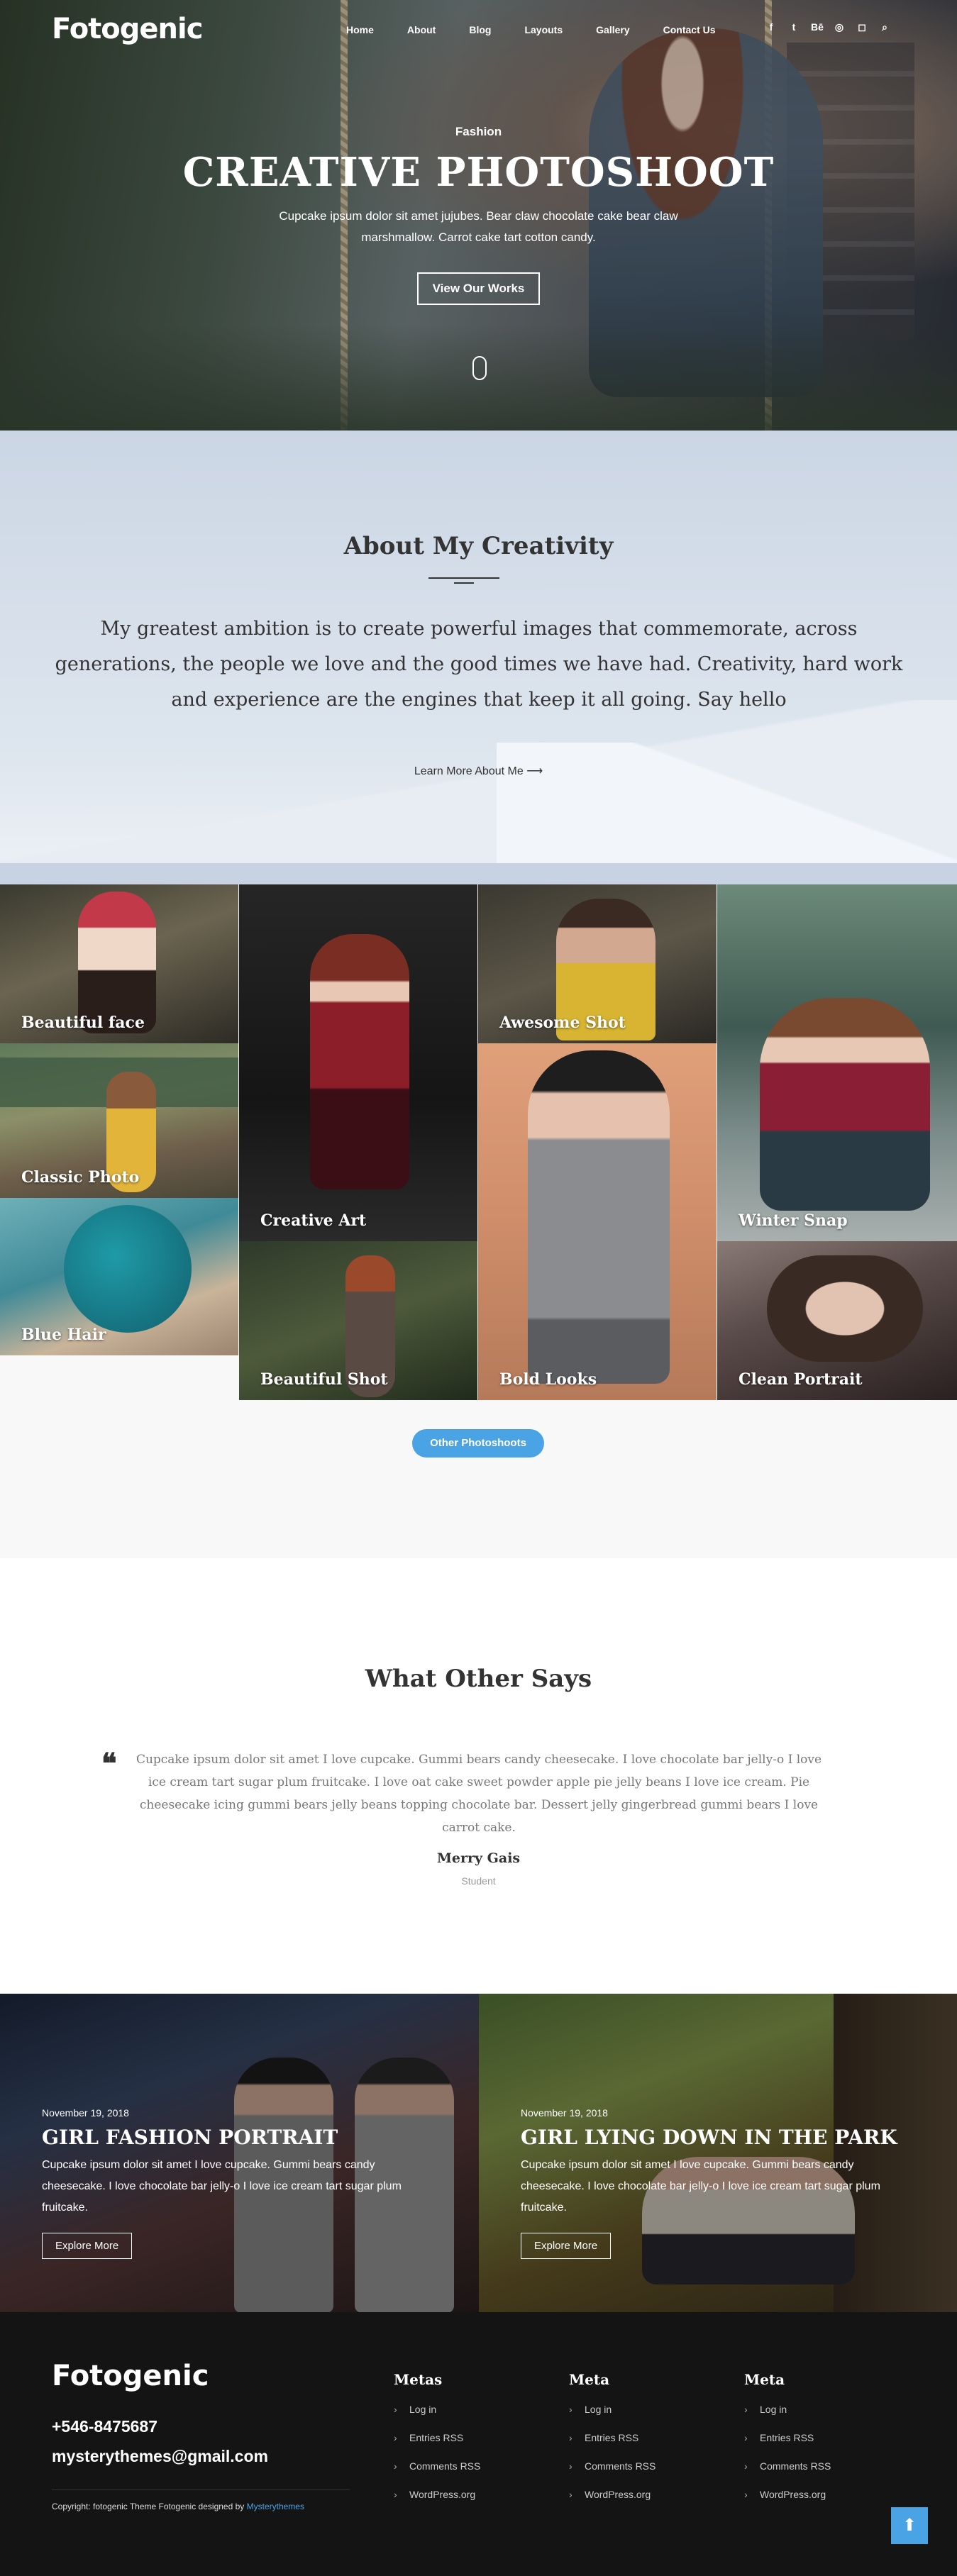 This screenshot has width=957, height=2576. What do you see at coordinates (119, 1120) in the screenshot?
I see `gallery-item: Classic Photo` at bounding box center [119, 1120].